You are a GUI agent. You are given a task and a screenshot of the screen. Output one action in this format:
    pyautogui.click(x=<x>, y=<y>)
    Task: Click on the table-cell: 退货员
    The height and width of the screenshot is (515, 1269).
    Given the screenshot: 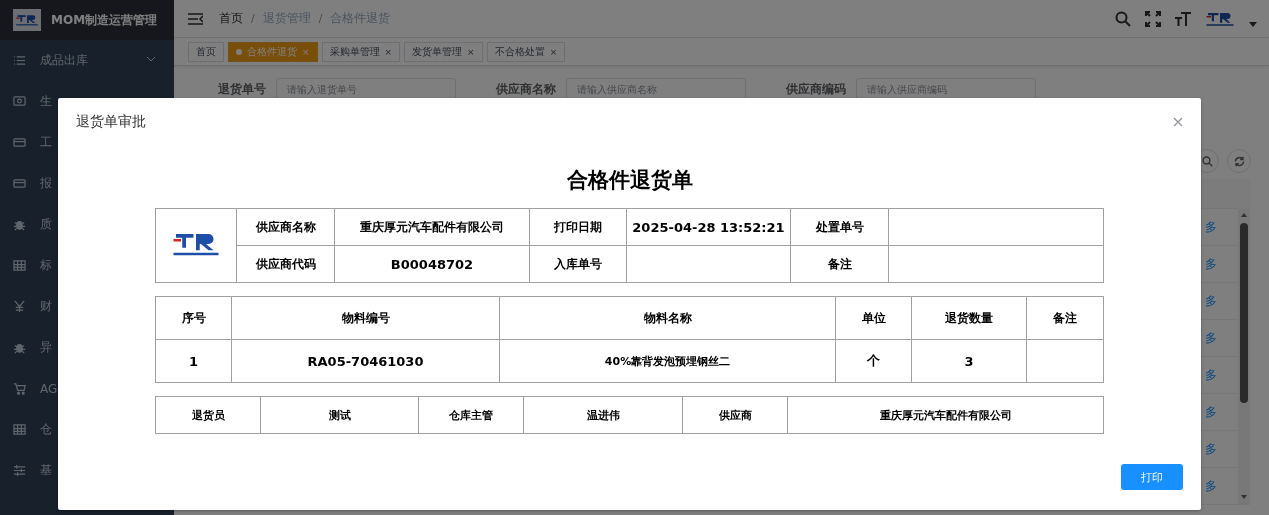 What is the action you would take?
    pyautogui.click(x=208, y=415)
    